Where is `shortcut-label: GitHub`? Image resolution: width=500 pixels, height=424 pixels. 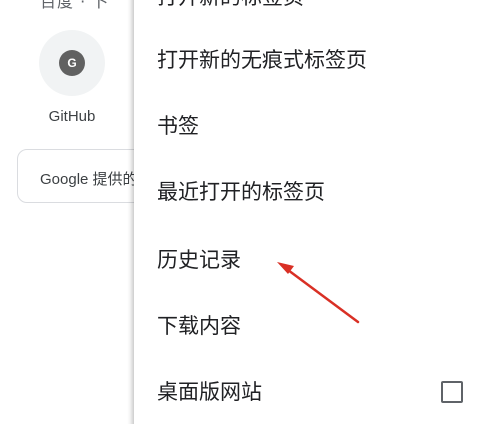 shortcut-label: GitHub is located at coordinates (72, 116).